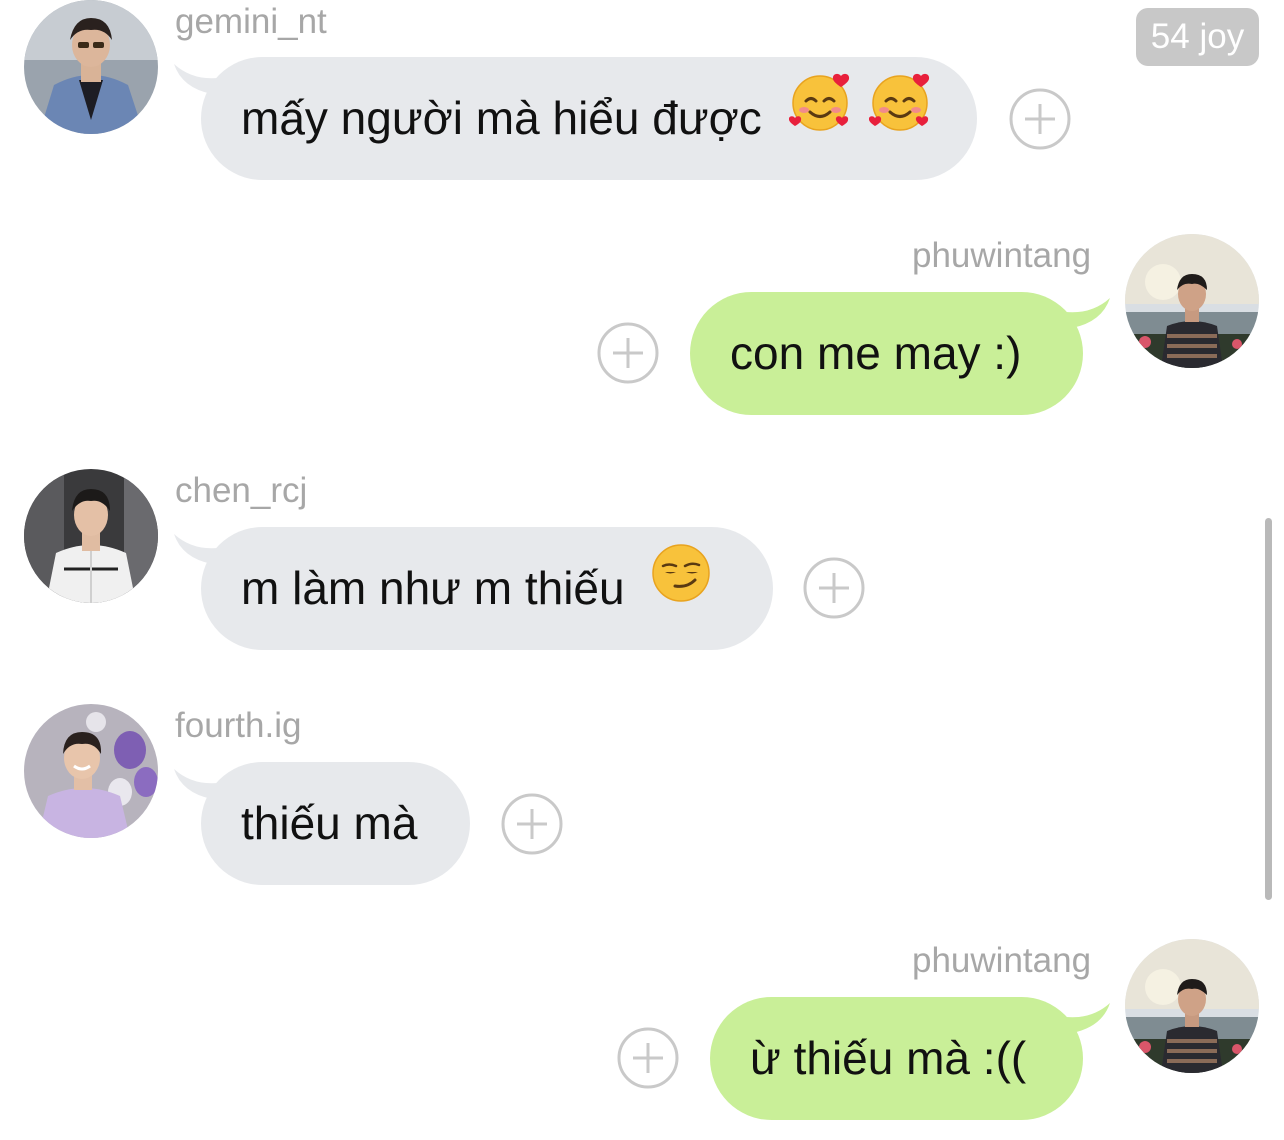  I want to click on message-bubble: ừ thiếu mà :((, so click(896, 1058).